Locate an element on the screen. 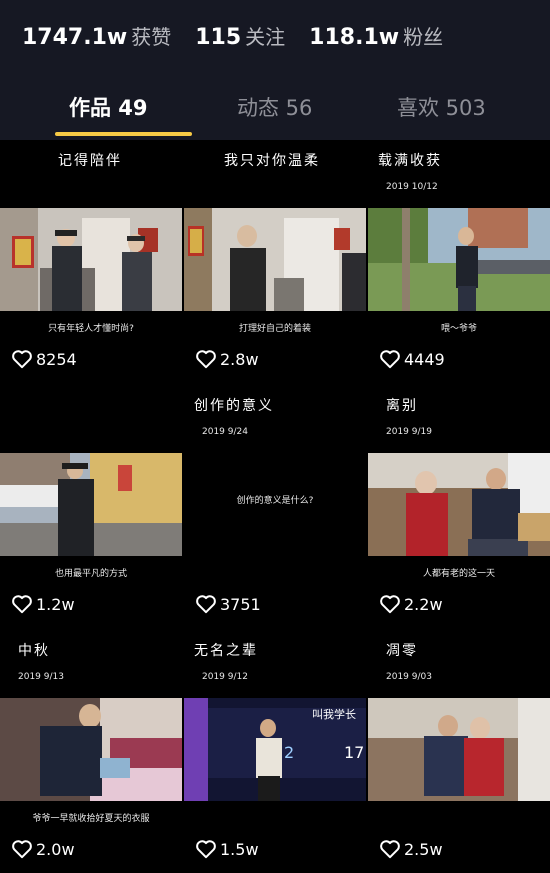  video-card: 中秋 2019 9/13 爷爷一早就收拾好夏天的衣服 2.0w is located at coordinates (91, 751).